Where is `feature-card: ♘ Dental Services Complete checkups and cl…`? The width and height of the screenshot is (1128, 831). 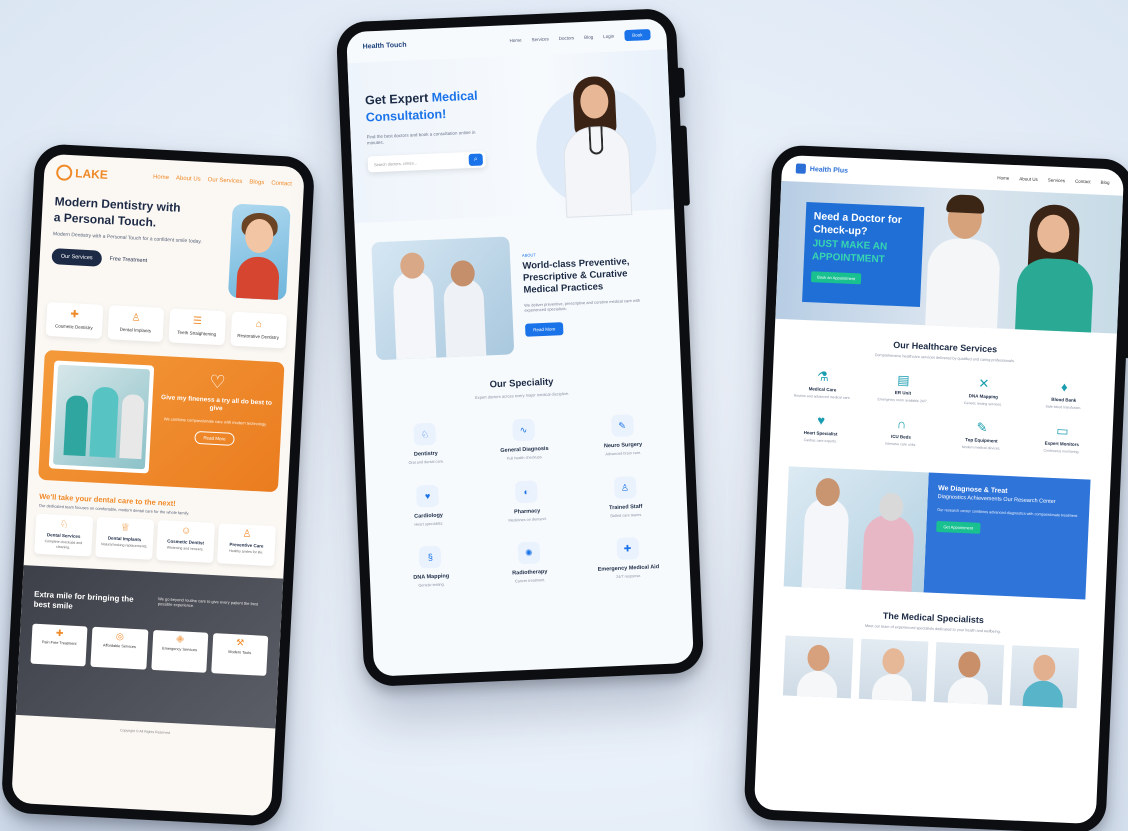 feature-card: ♘ Dental Services Complete checkups and cl… is located at coordinates (64, 535).